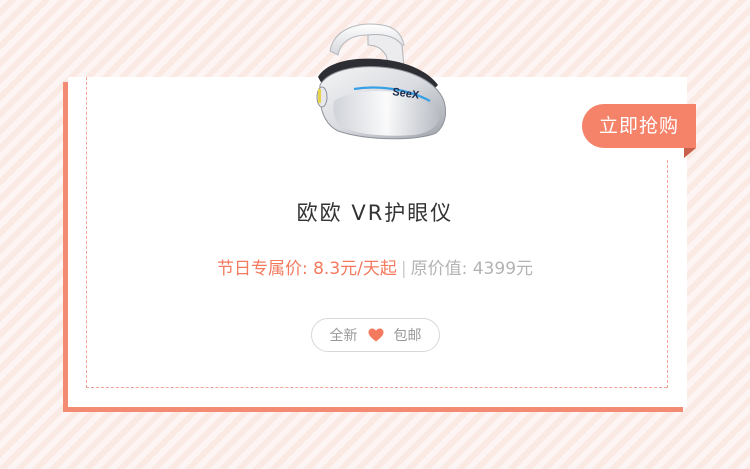  What do you see at coordinates (306, 269) in the screenshot?
I see `festival-price: 节日专属价: 8.3元/天起` at bounding box center [306, 269].